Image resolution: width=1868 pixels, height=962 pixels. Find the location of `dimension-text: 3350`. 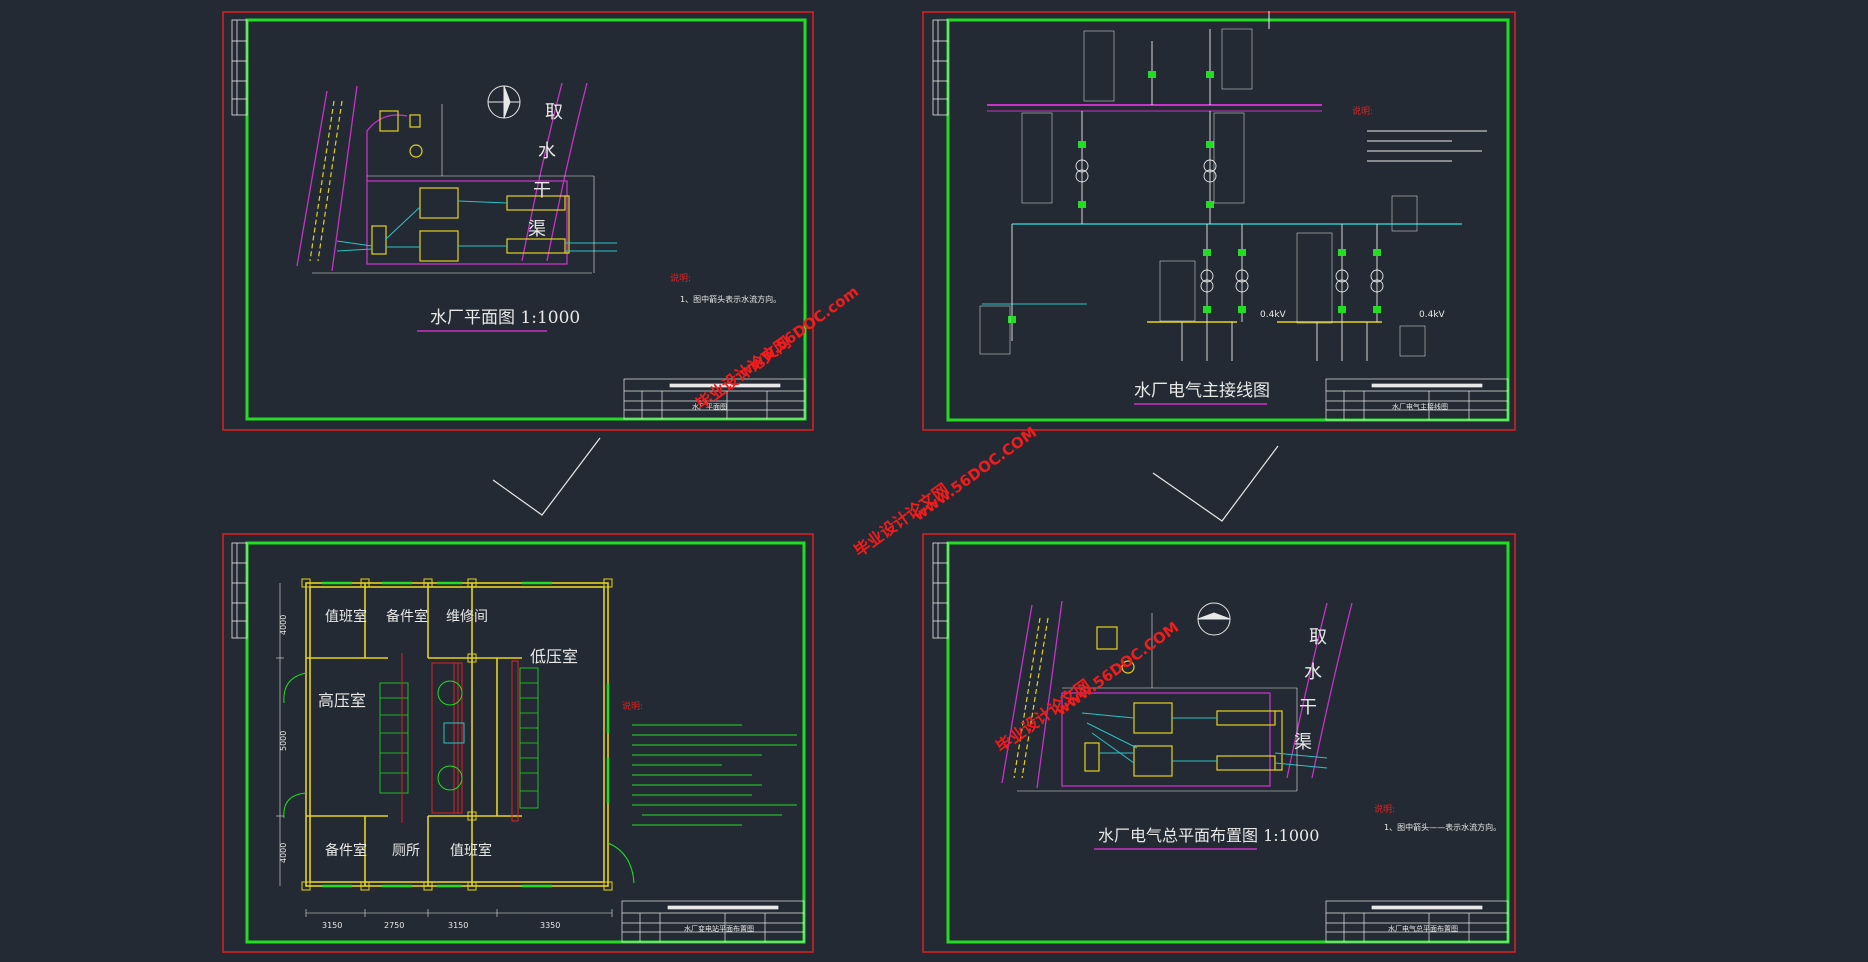

dimension-text: 3350 is located at coordinates (550, 925).